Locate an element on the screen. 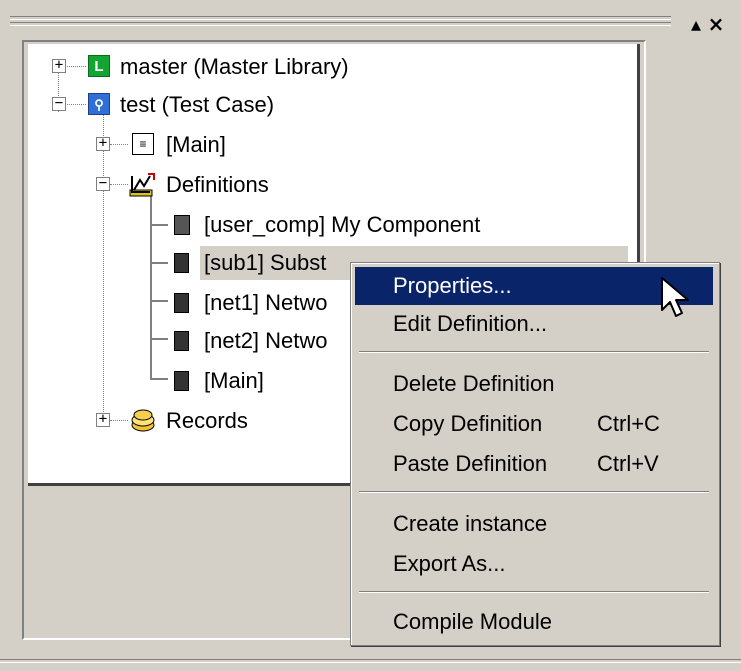 The image size is (741, 671). panel-titlebar: ▴ × is located at coordinates (370, 20).